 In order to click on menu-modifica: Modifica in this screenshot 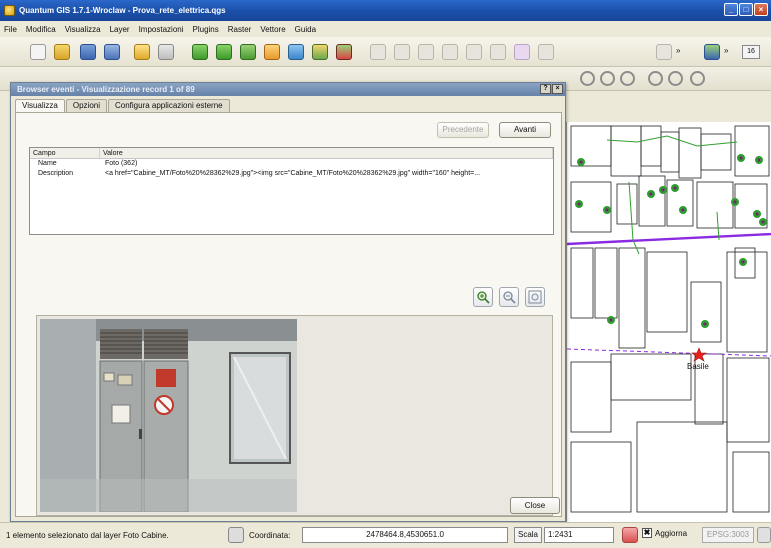, I will do `click(41, 29)`.